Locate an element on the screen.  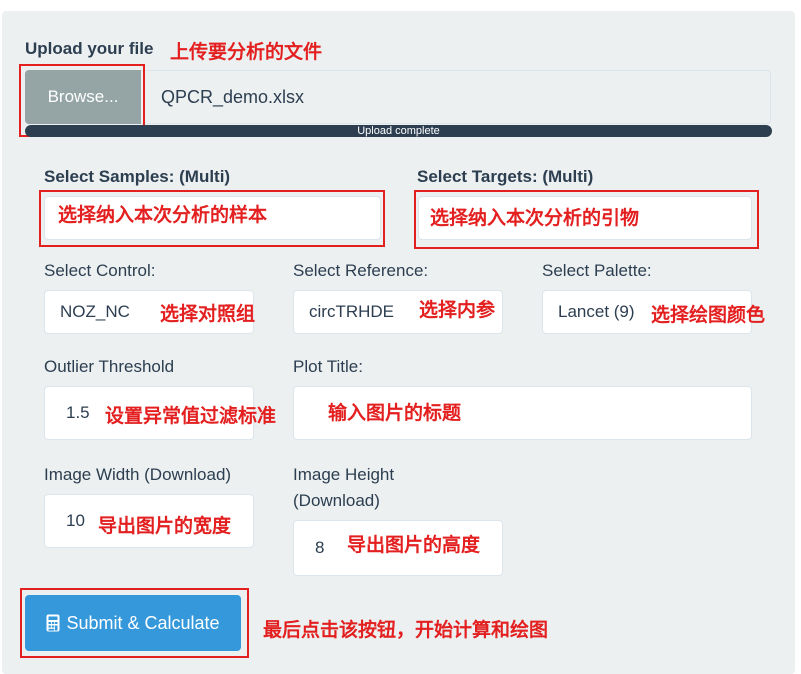
palette-value: Lancet (9) is located at coordinates (596, 311).